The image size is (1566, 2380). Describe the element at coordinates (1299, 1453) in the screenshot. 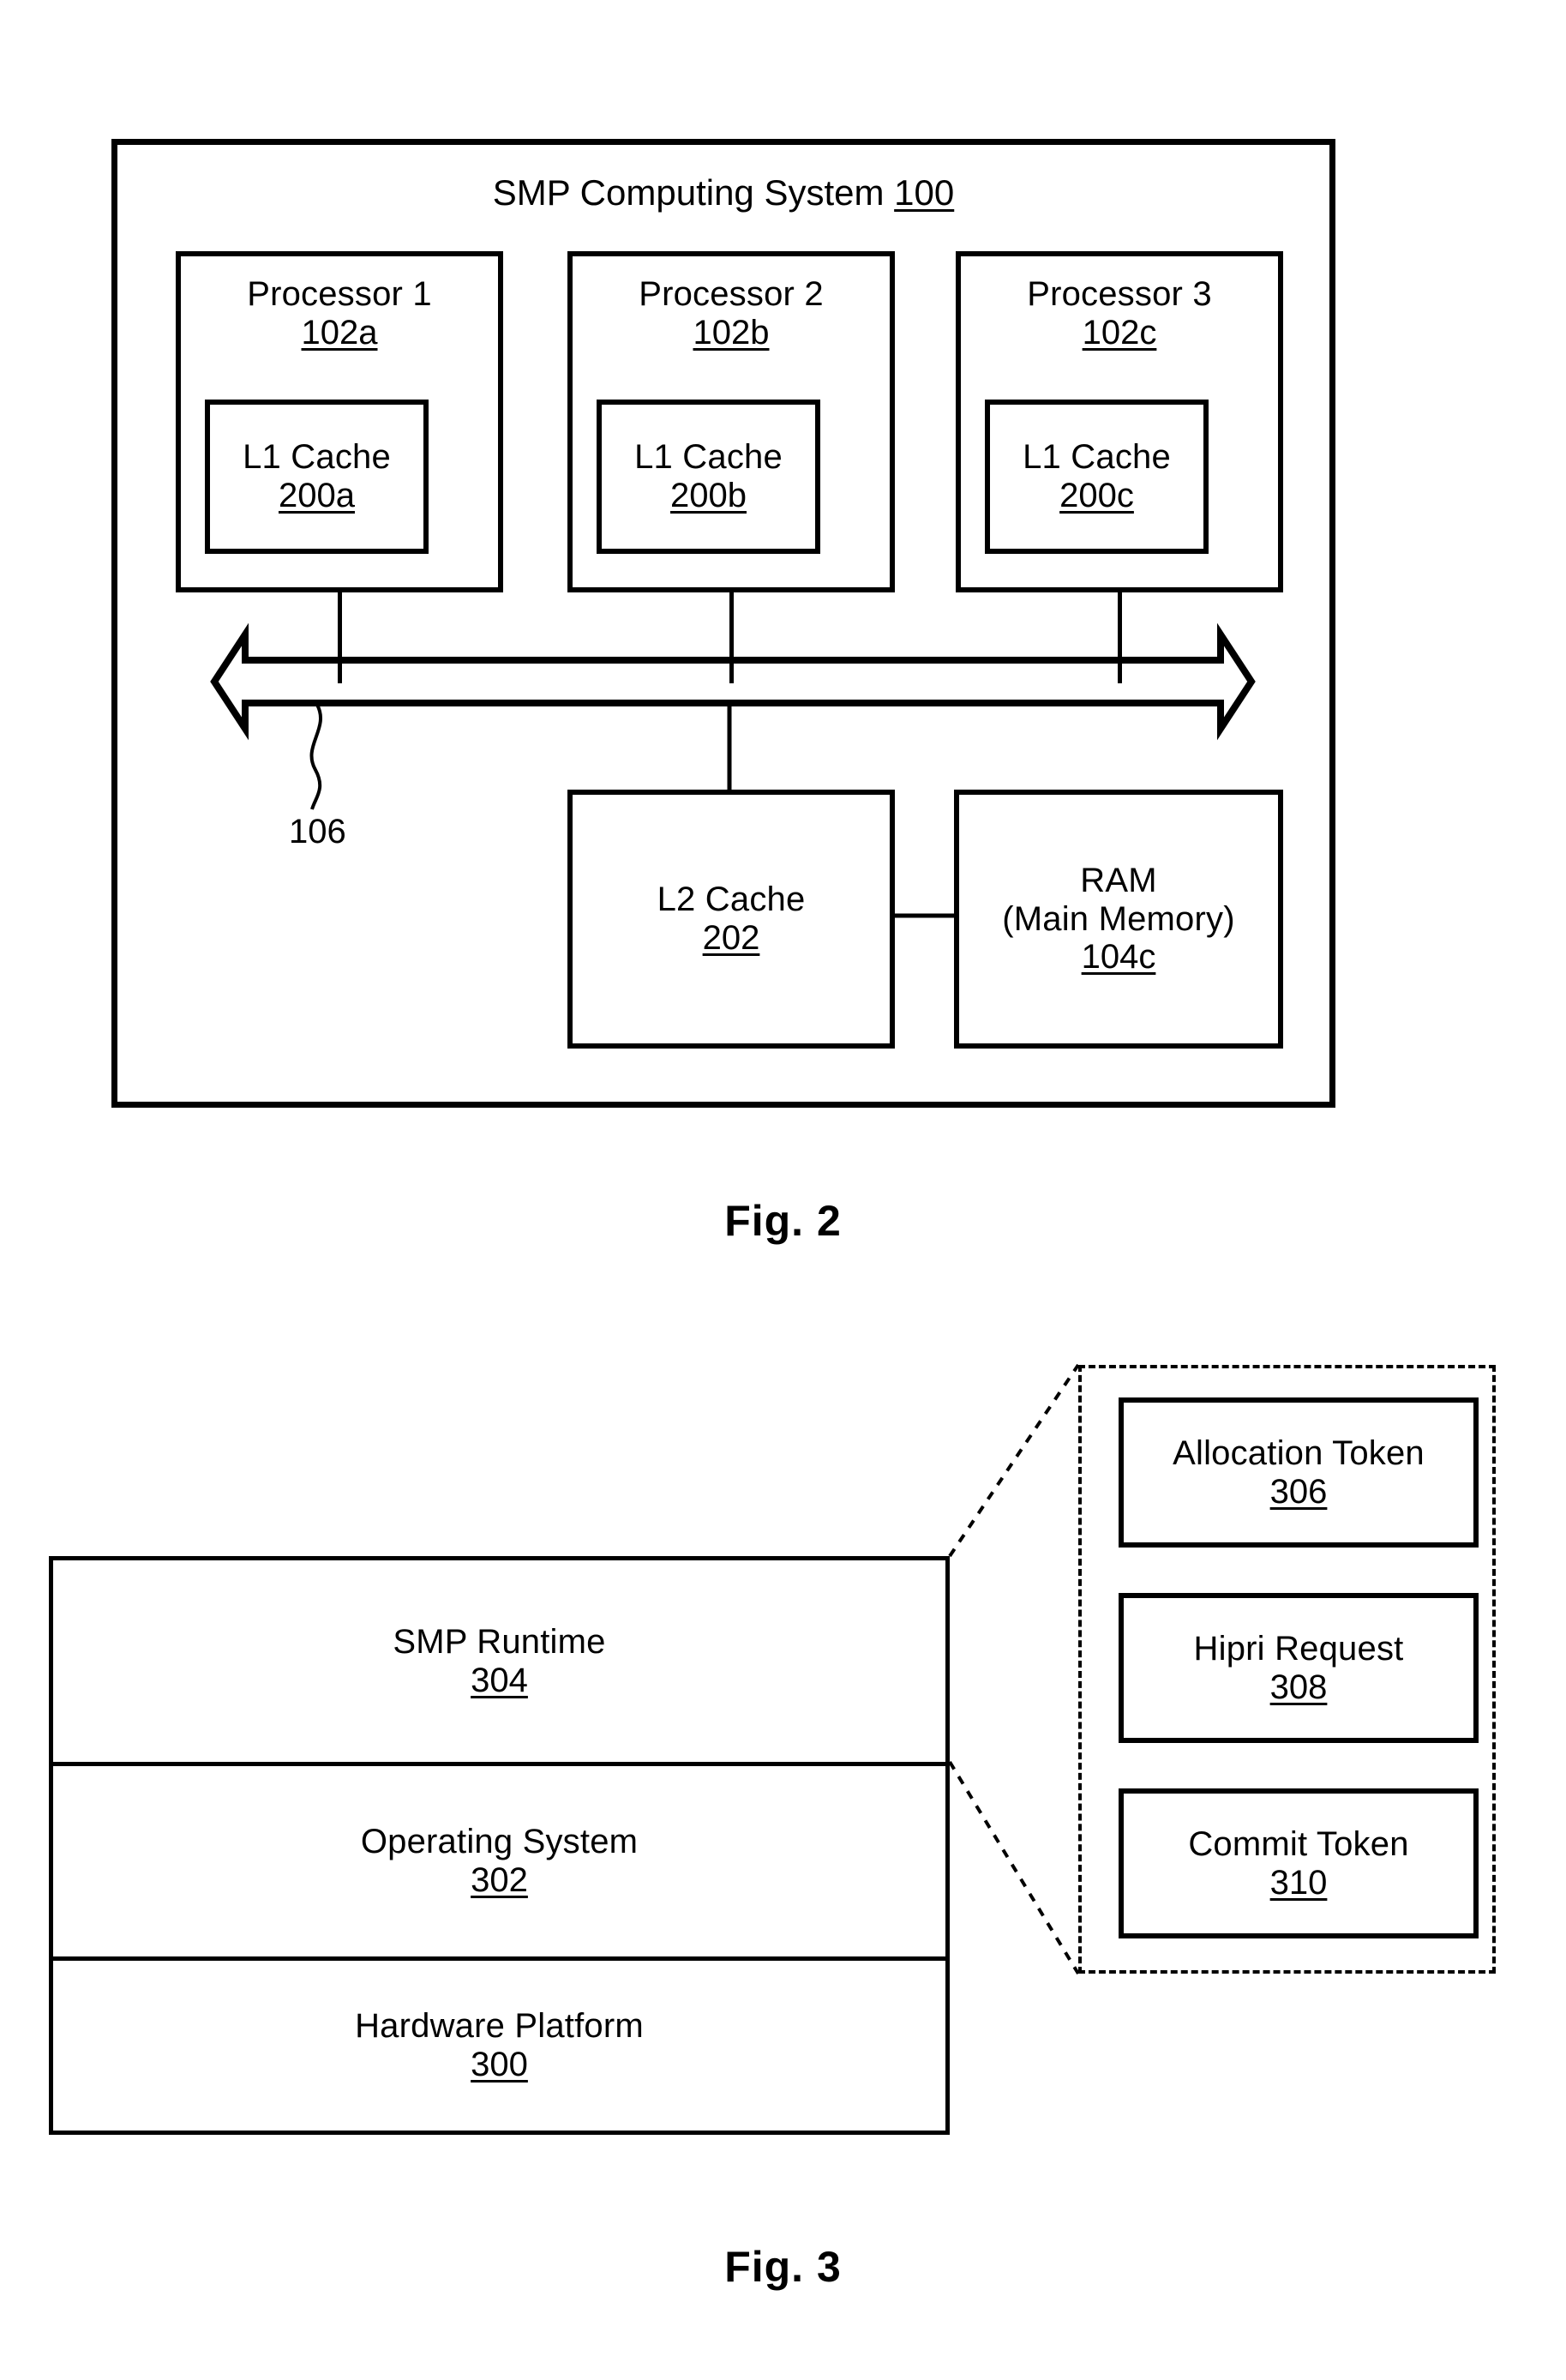

I see `allocation-token-label: Allocation Token` at that location.